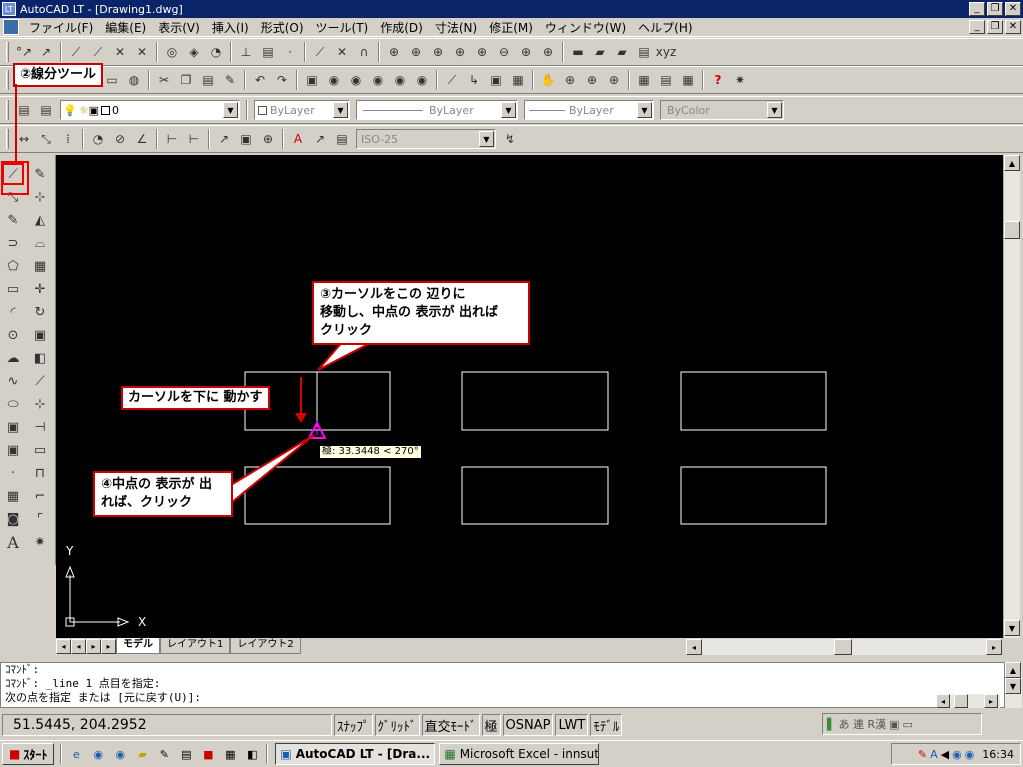 Image resolution: width=1023 pixels, height=767 pixels. Describe the element at coordinates (491, 725) in the screenshot. I see `polar-toggle: 極` at that location.